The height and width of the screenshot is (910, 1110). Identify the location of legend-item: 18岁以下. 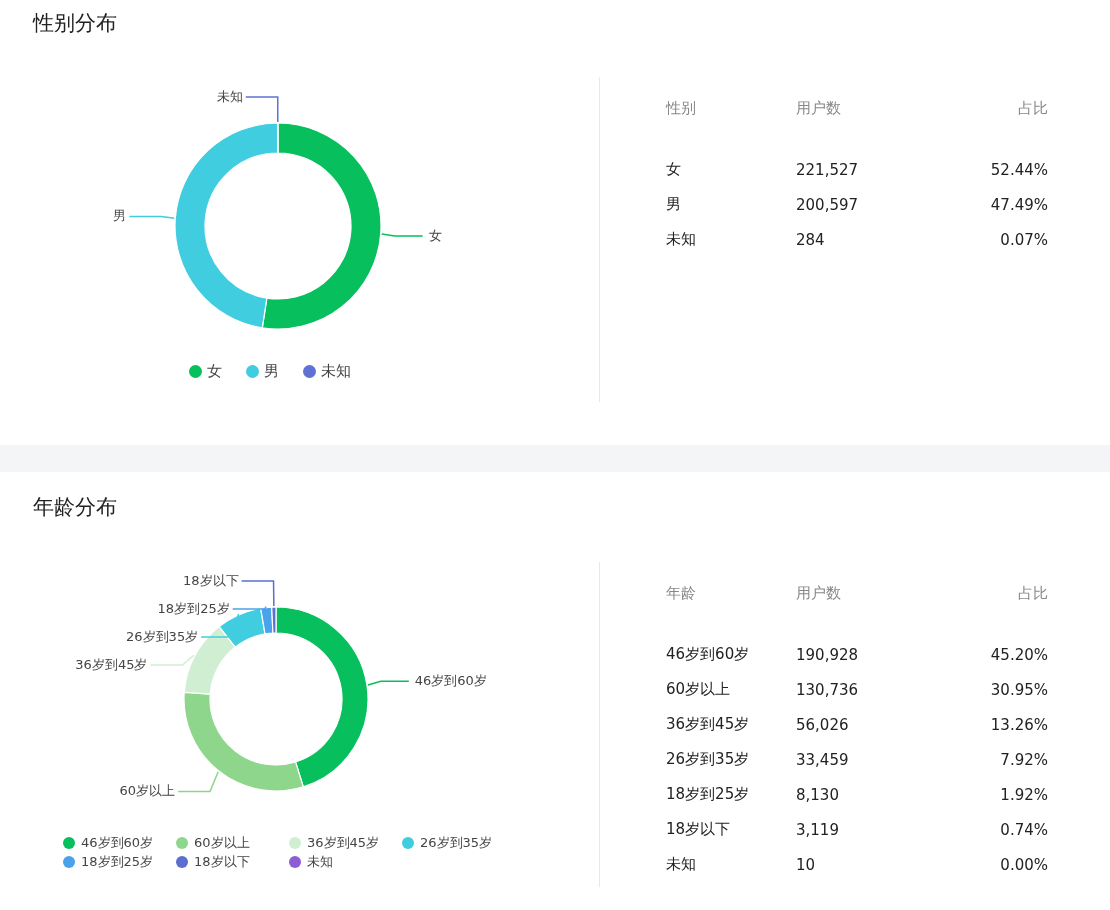
(232, 862).